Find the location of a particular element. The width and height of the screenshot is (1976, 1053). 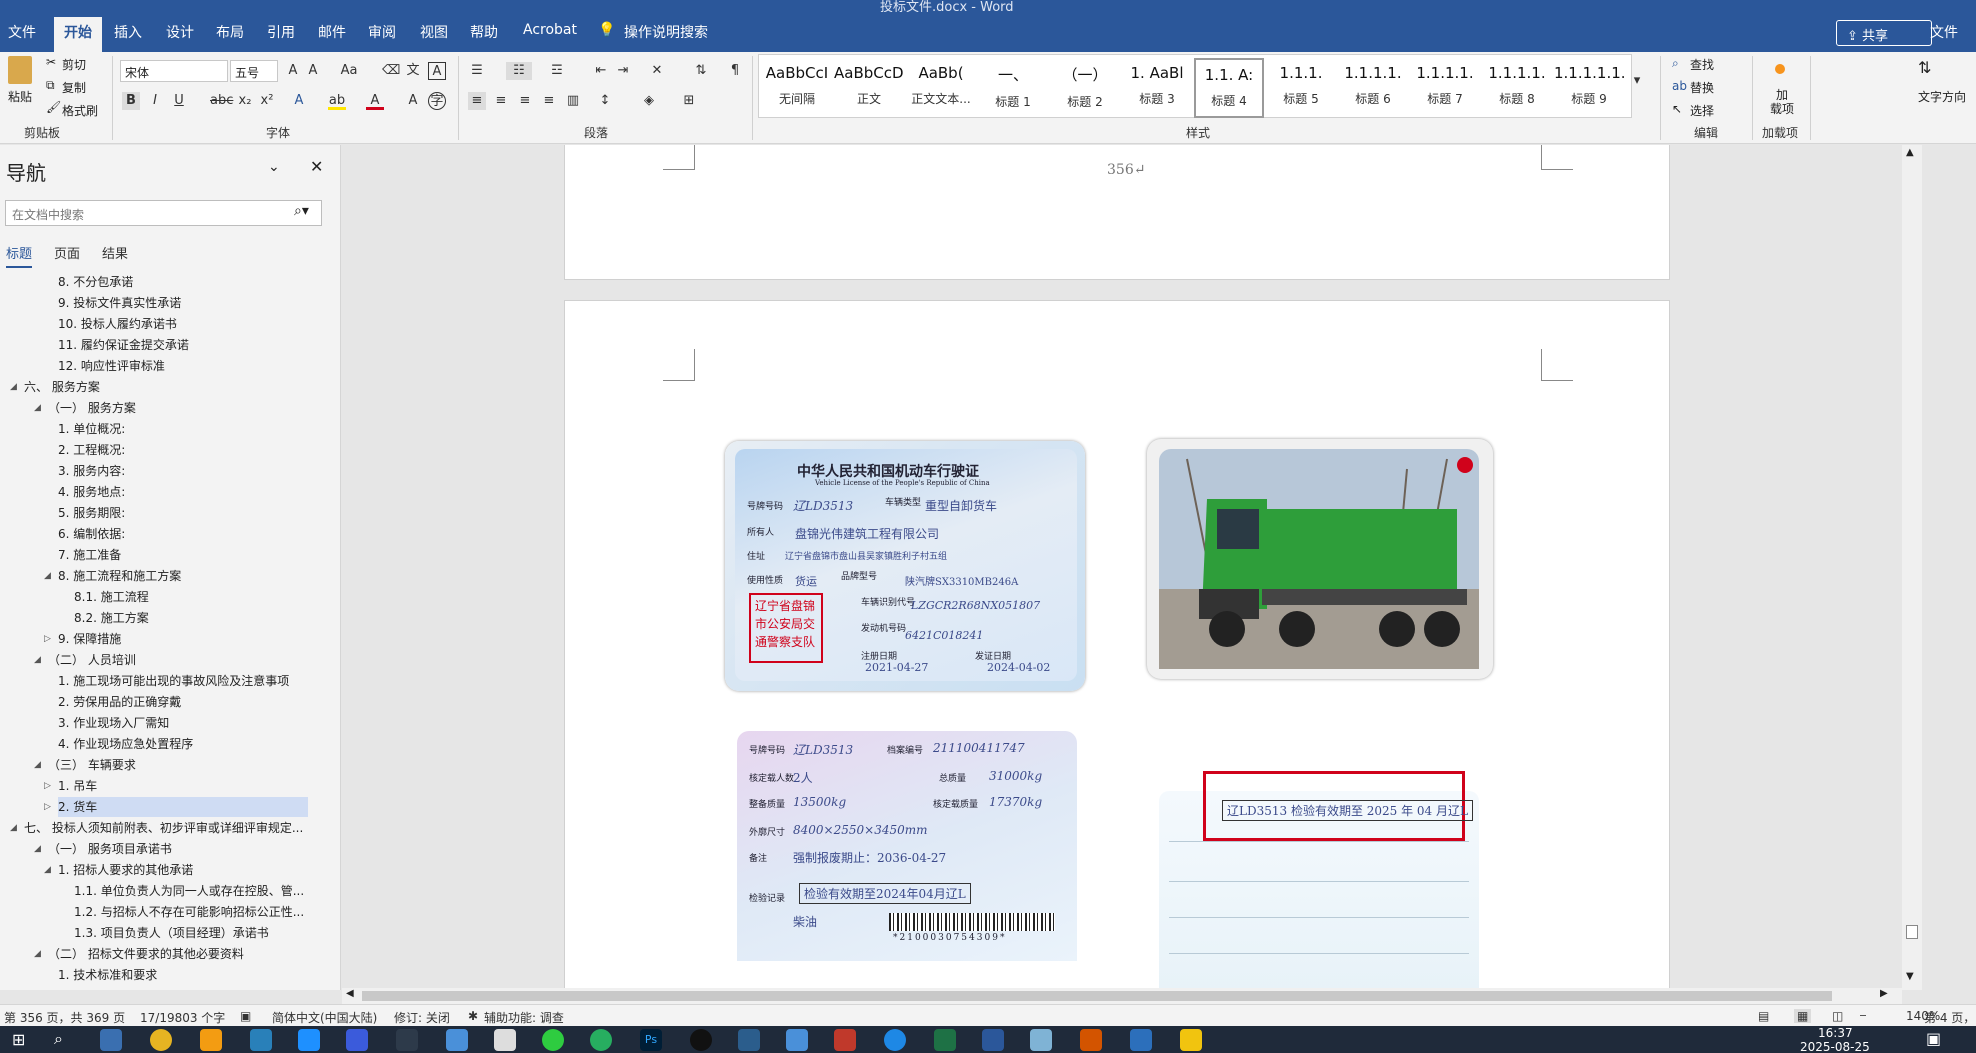

multilevel-list-icon: ☲ is located at coordinates (557, 71).